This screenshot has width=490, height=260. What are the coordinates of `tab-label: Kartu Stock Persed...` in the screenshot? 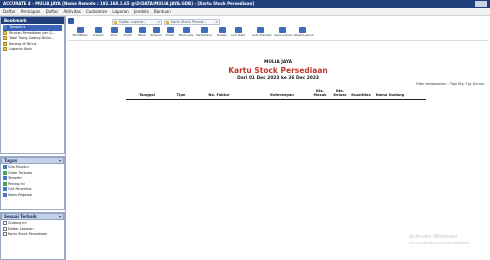 It's located at (189, 22).